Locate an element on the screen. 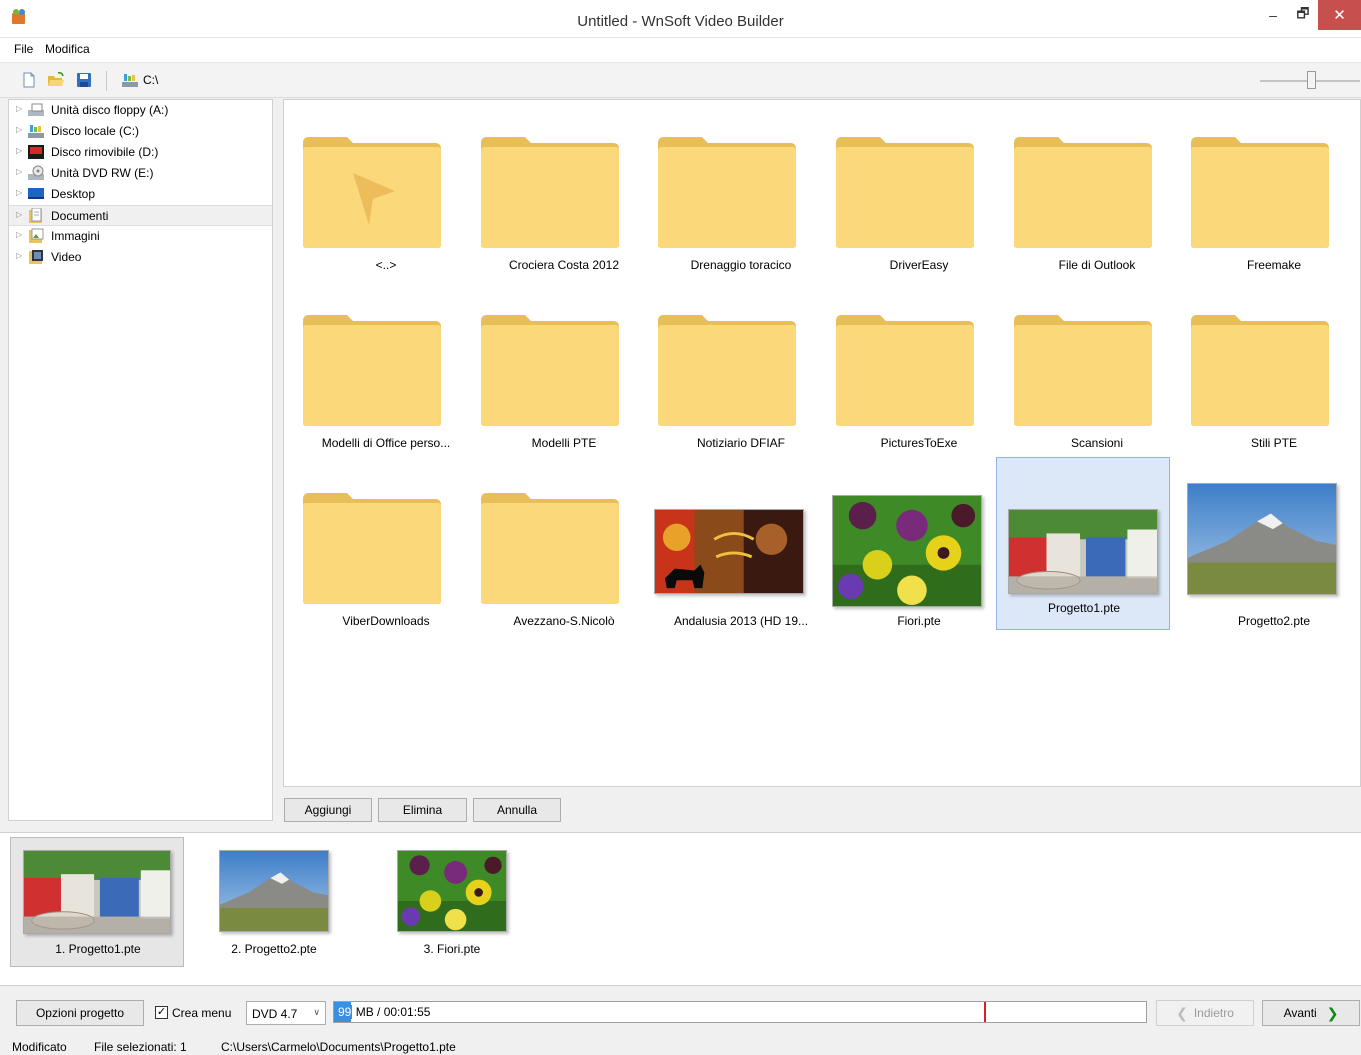 Image resolution: width=1361 pixels, height=1055 pixels. file-tile-folder: PicturesToExe is located at coordinates (918, 378).